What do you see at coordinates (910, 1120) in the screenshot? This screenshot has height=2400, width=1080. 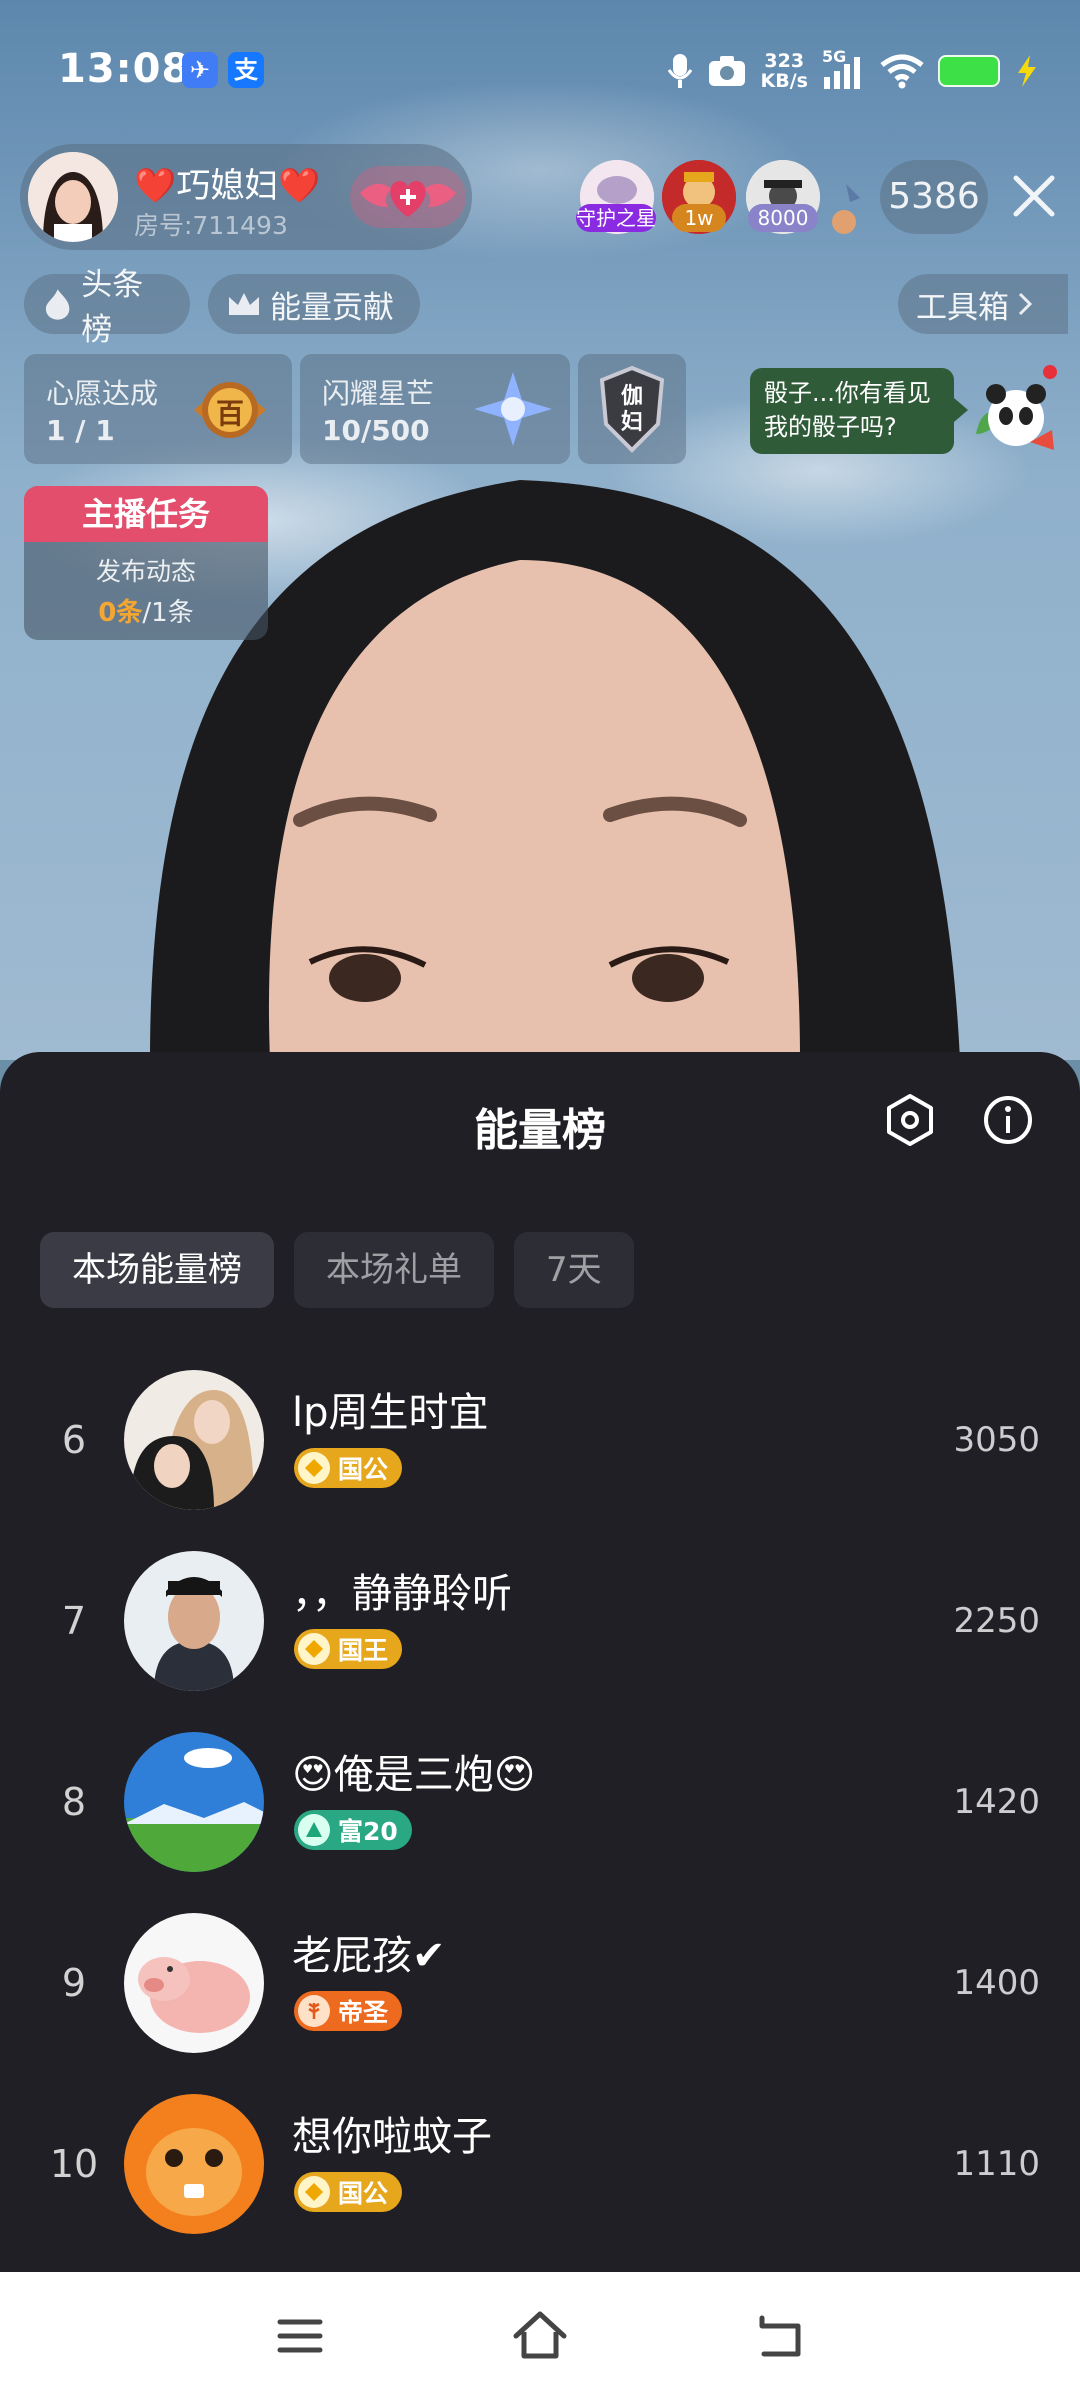 I see `hexagon-settings-icon` at bounding box center [910, 1120].